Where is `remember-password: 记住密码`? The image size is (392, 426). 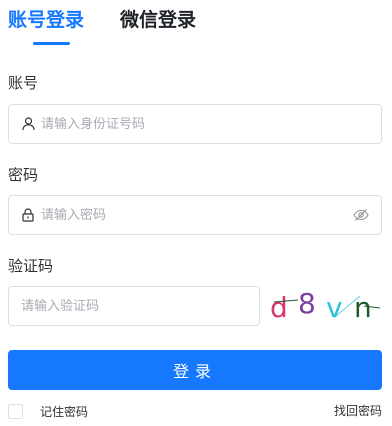 remember-password: 记住密码 is located at coordinates (48, 411).